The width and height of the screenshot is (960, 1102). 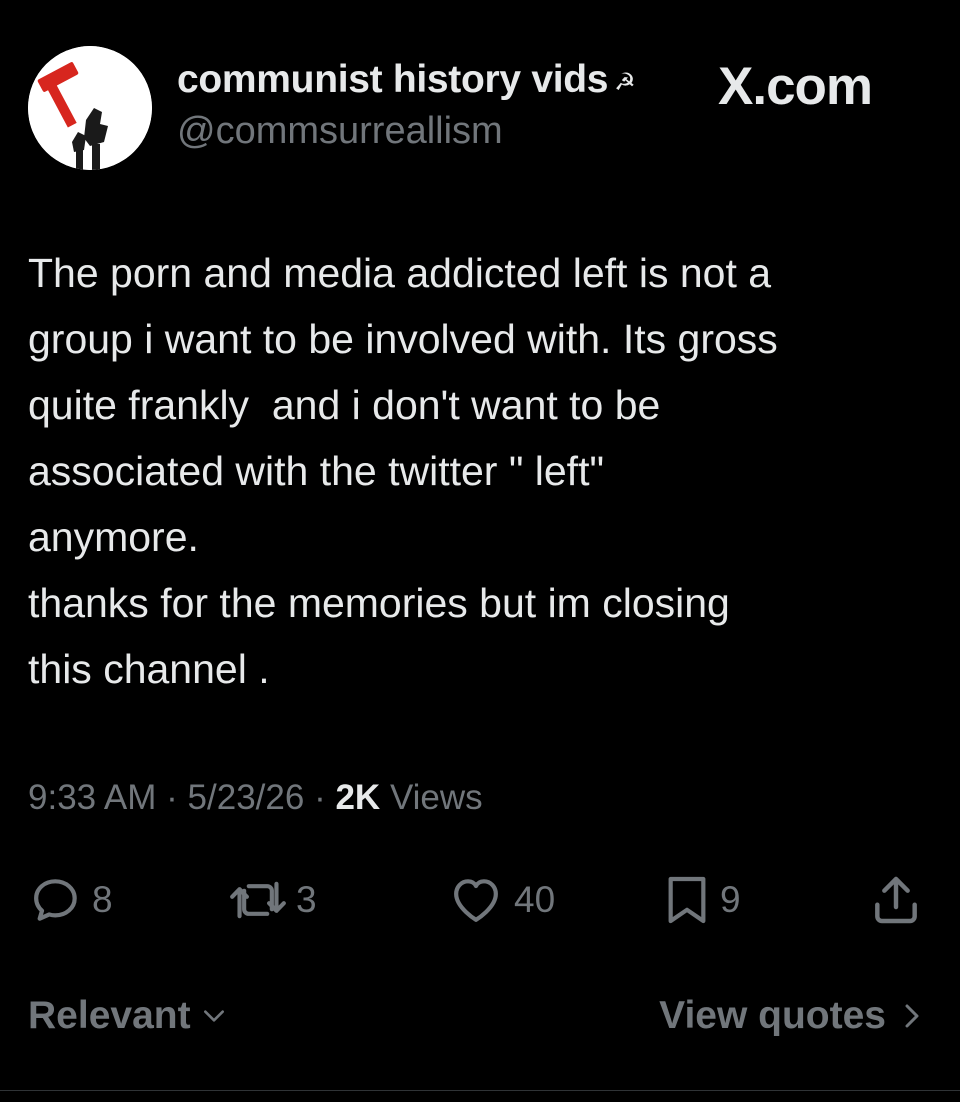 I want to click on bookmark-button: 9, so click(x=701, y=900).